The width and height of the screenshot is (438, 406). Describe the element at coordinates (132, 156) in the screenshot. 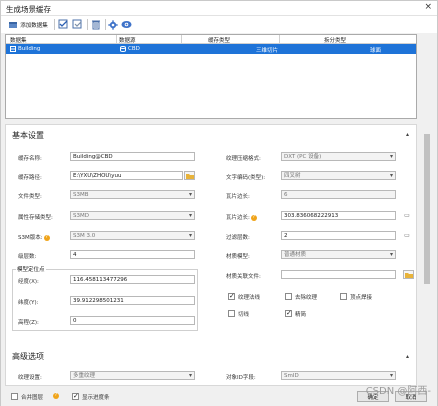

I see `cache-name-input: Building@CBD` at that location.